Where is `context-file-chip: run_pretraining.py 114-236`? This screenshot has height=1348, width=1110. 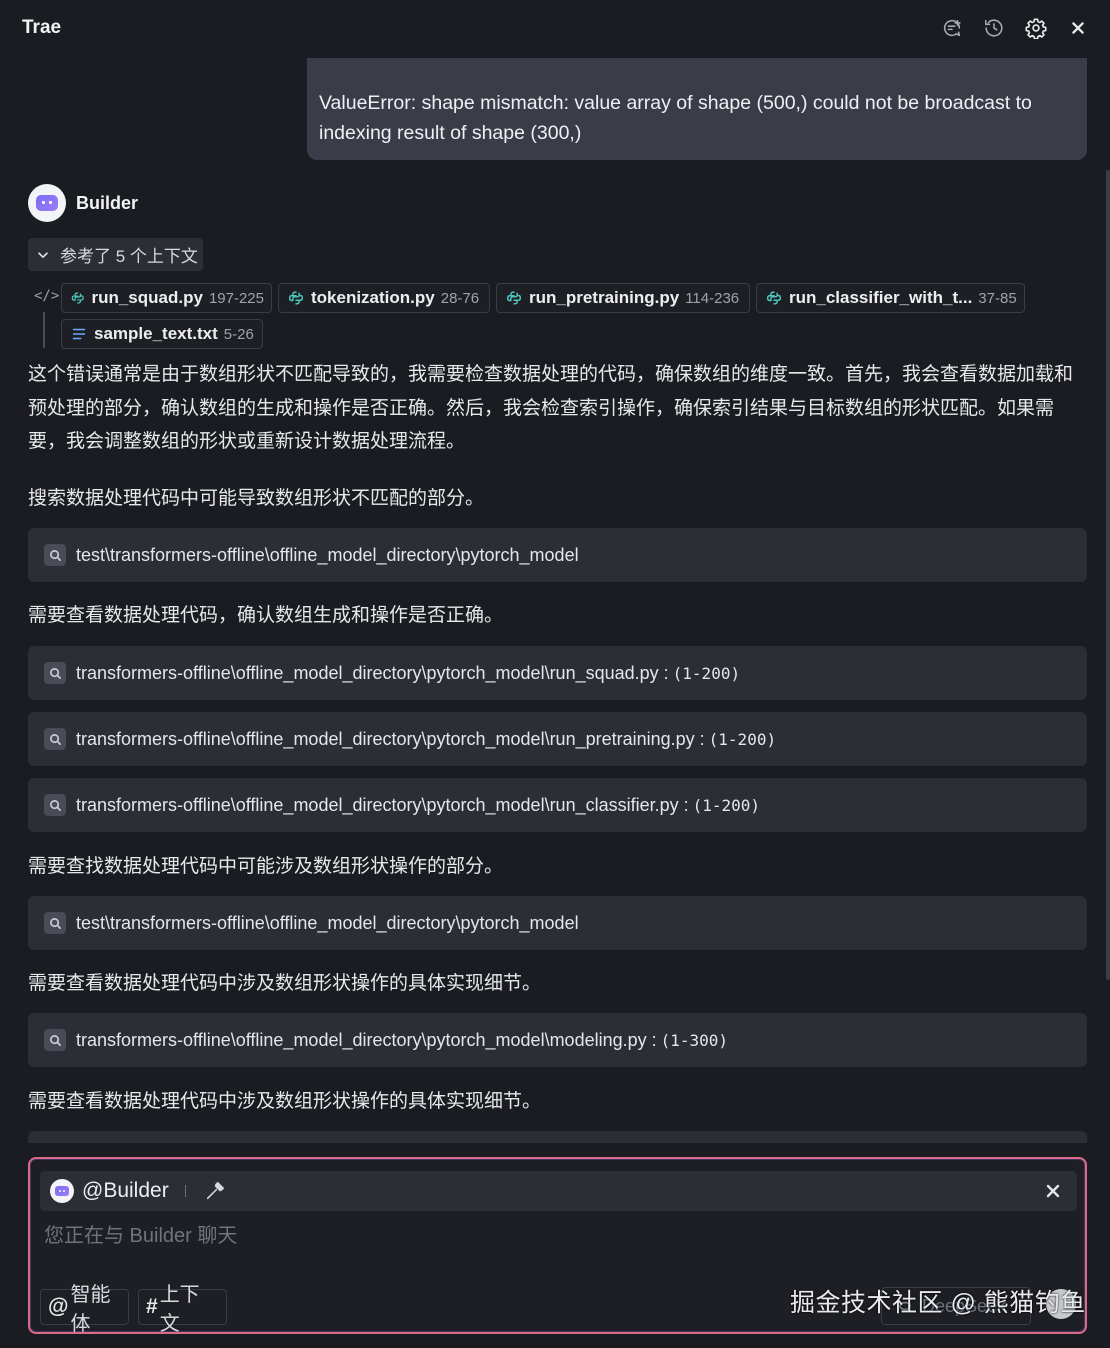 context-file-chip: run_pretraining.py 114-236 is located at coordinates (623, 298).